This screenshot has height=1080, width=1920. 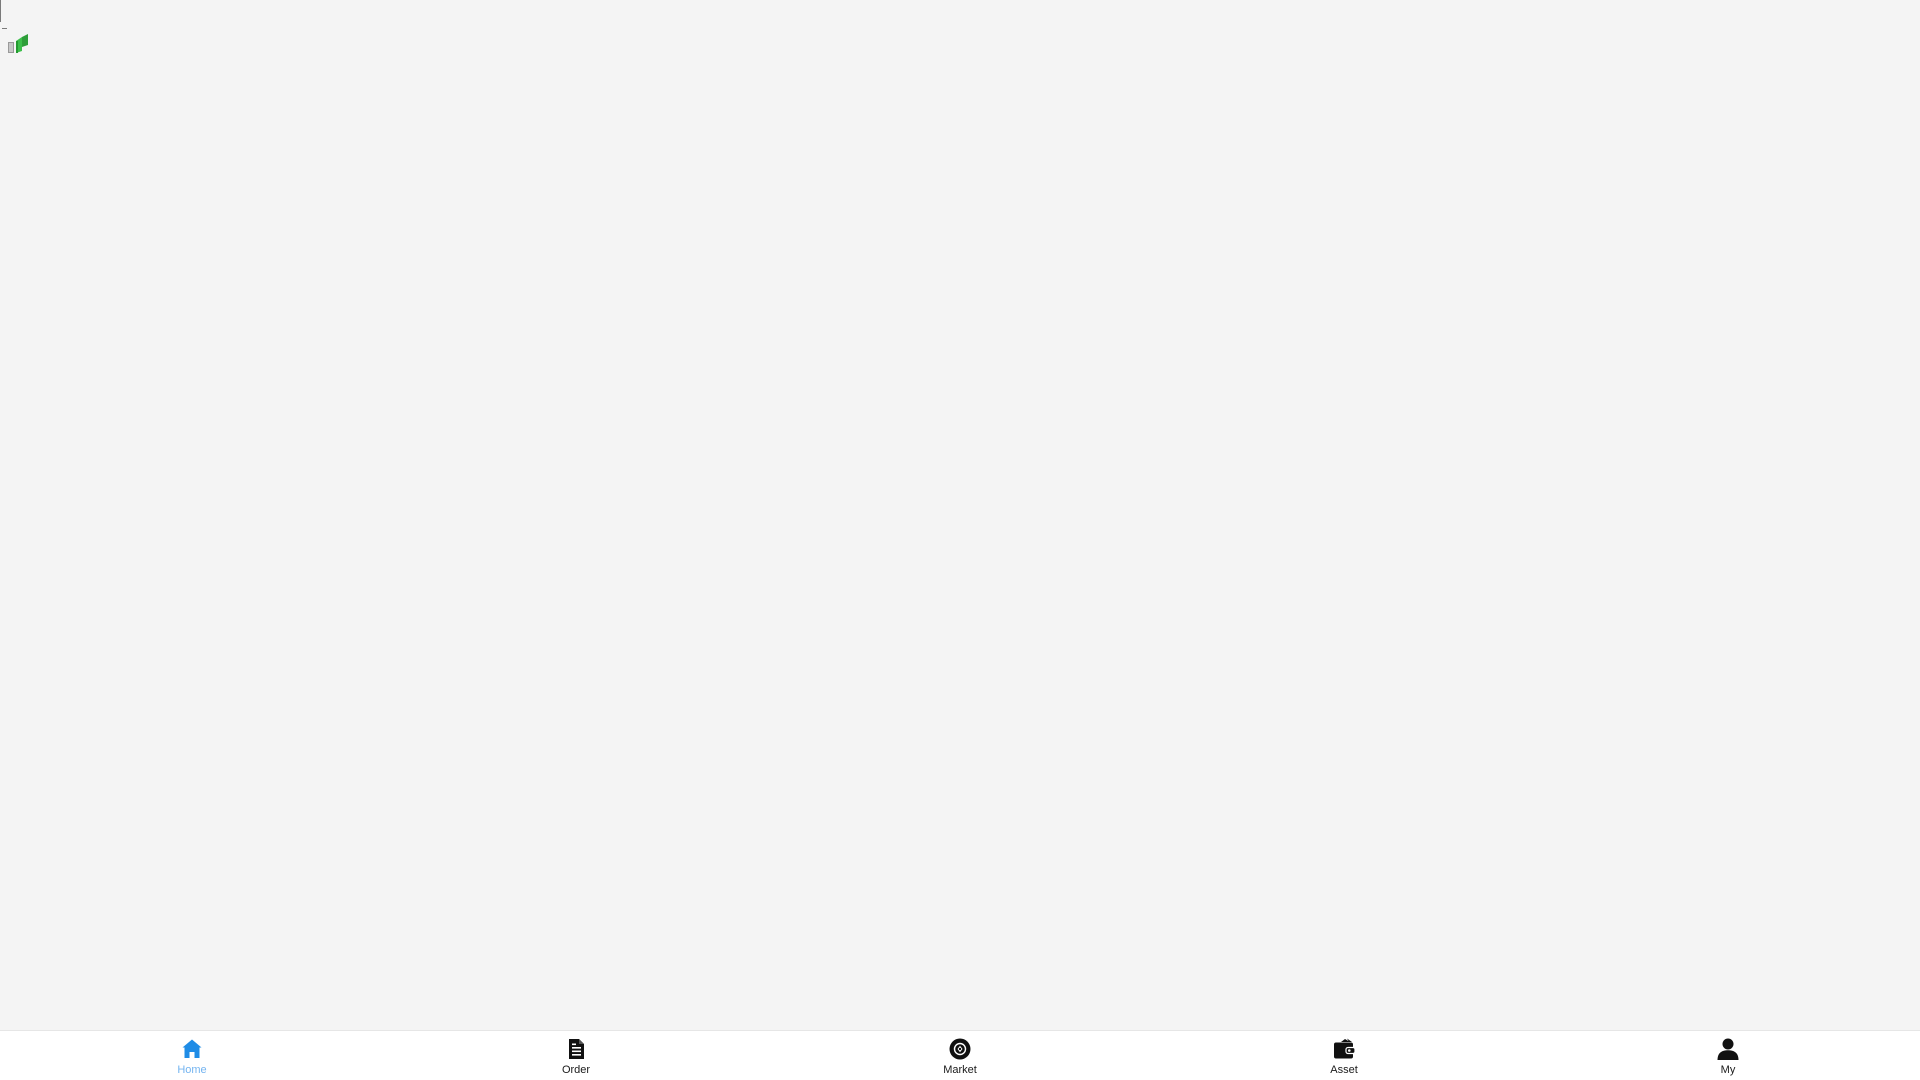 What do you see at coordinates (192, 1048) in the screenshot?
I see `home-icon` at bounding box center [192, 1048].